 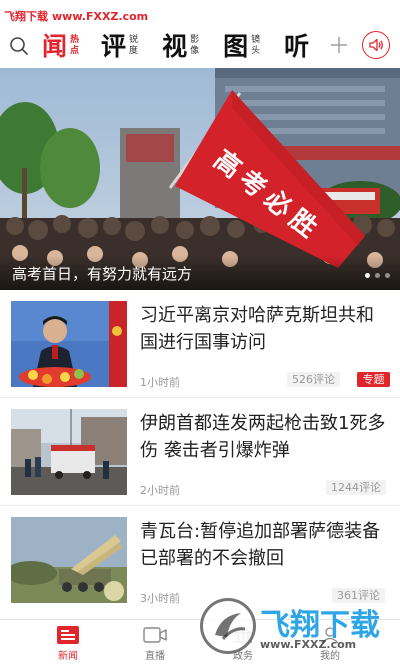 I want to click on watermark-logo: 飞翔下载 www.FXXZ.com, so click(x=298, y=629).